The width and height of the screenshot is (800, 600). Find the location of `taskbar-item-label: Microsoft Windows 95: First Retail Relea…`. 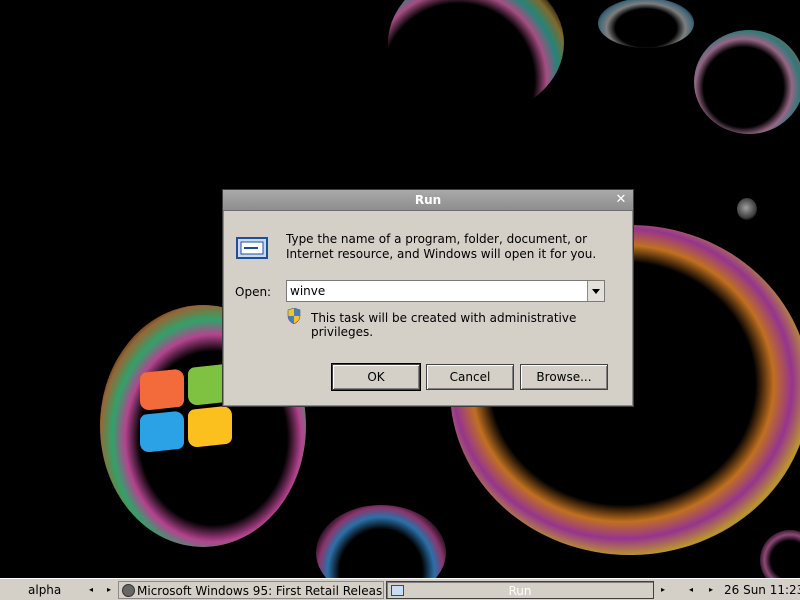

taskbar-item-label: Microsoft Windows 95: First Retail Relea… is located at coordinates (260, 591).